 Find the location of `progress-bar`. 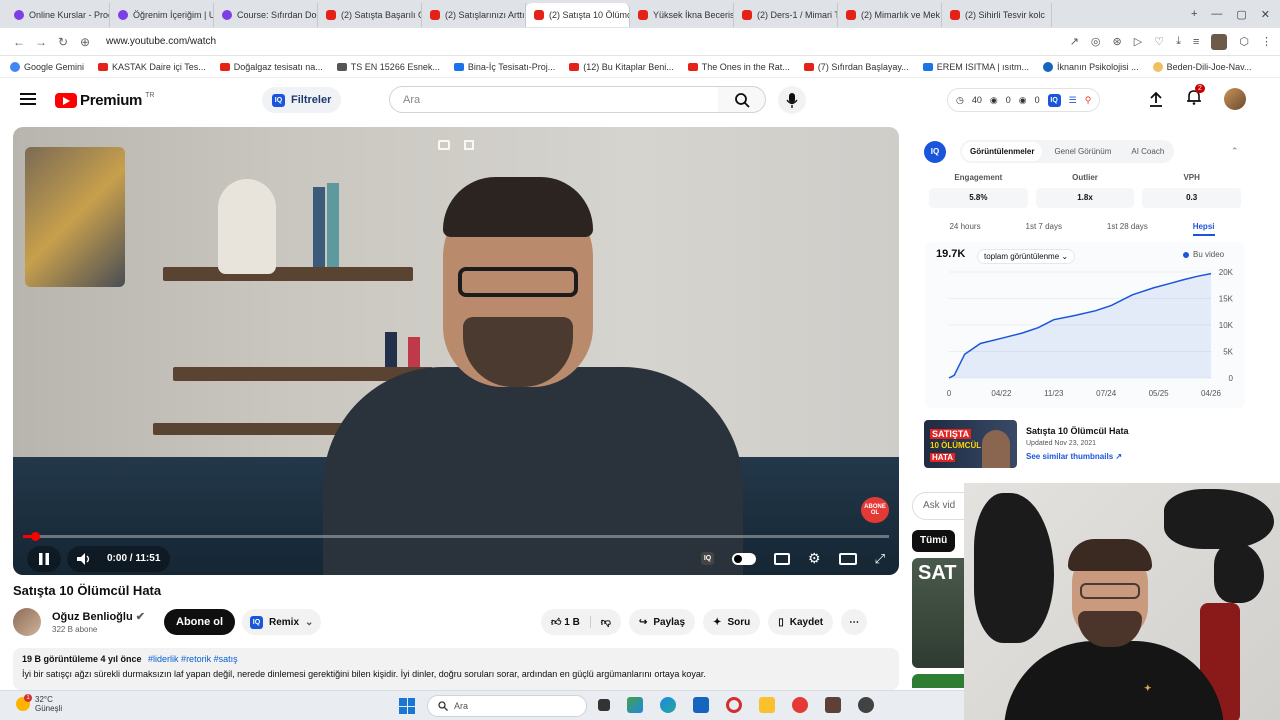

progress-bar is located at coordinates (456, 536).